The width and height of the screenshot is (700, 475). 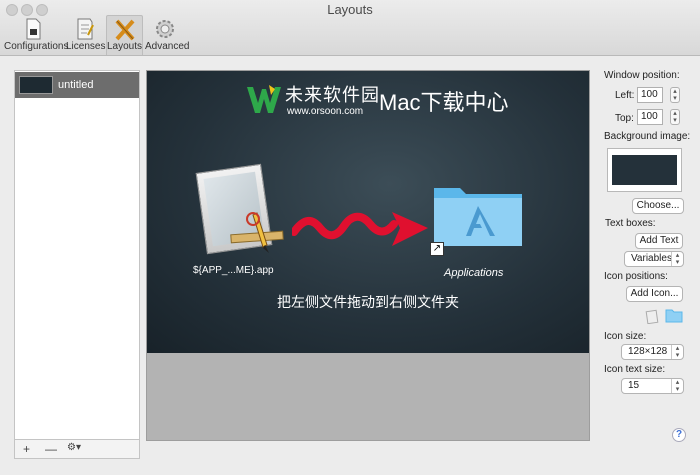 I want to click on top-label: Top:, so click(x=624, y=118).